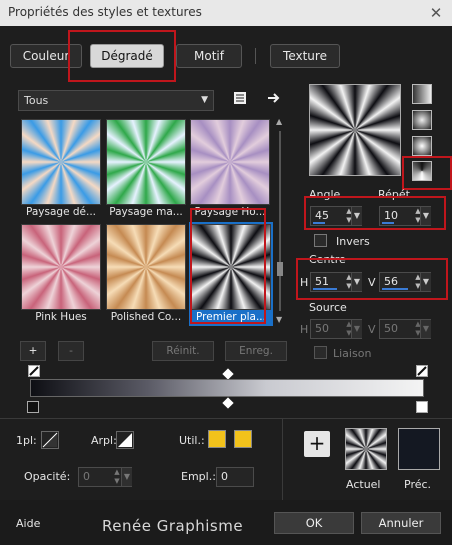 The width and height of the screenshot is (452, 545). Describe the element at coordinates (422, 120) in the screenshot. I see `rectangular-style-icon` at that location.